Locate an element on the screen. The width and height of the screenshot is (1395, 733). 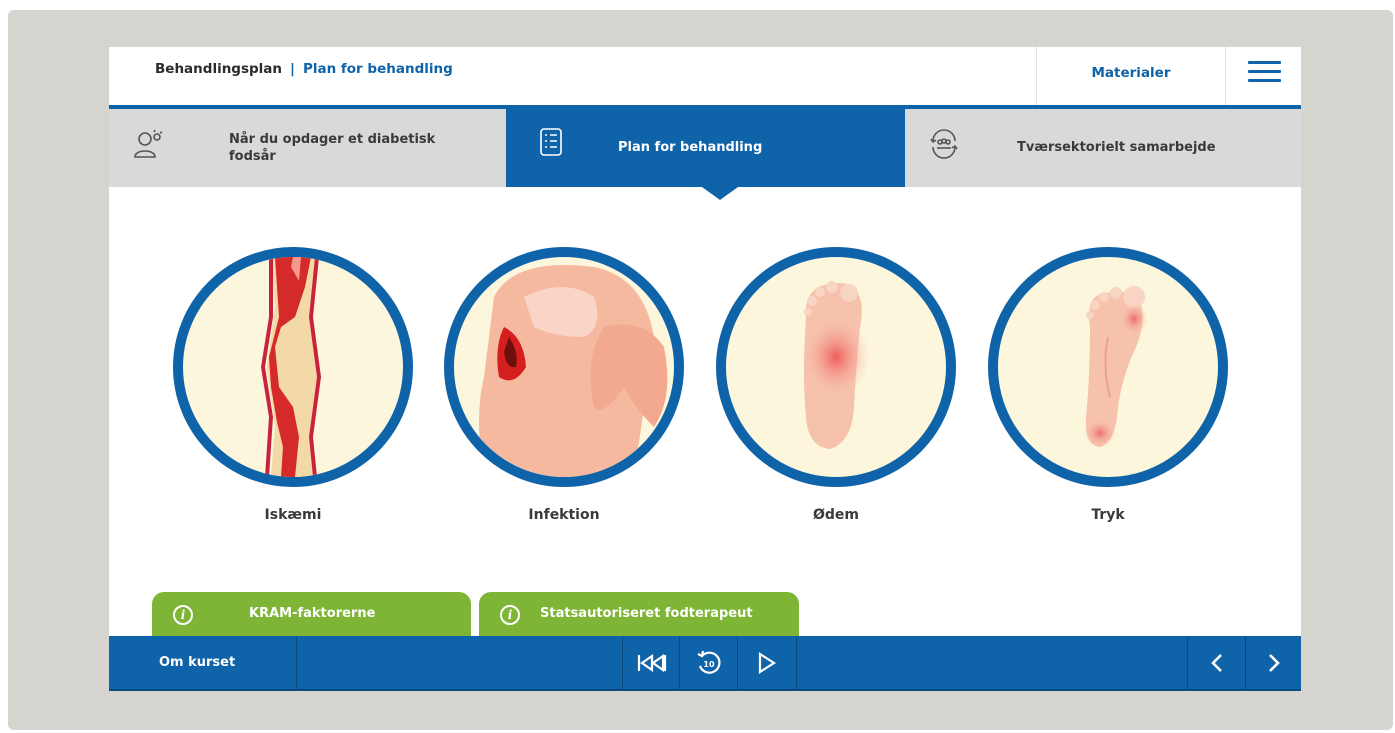
breadcrumb: Behandlingsplan | Plan for behandling is located at coordinates (304, 69).